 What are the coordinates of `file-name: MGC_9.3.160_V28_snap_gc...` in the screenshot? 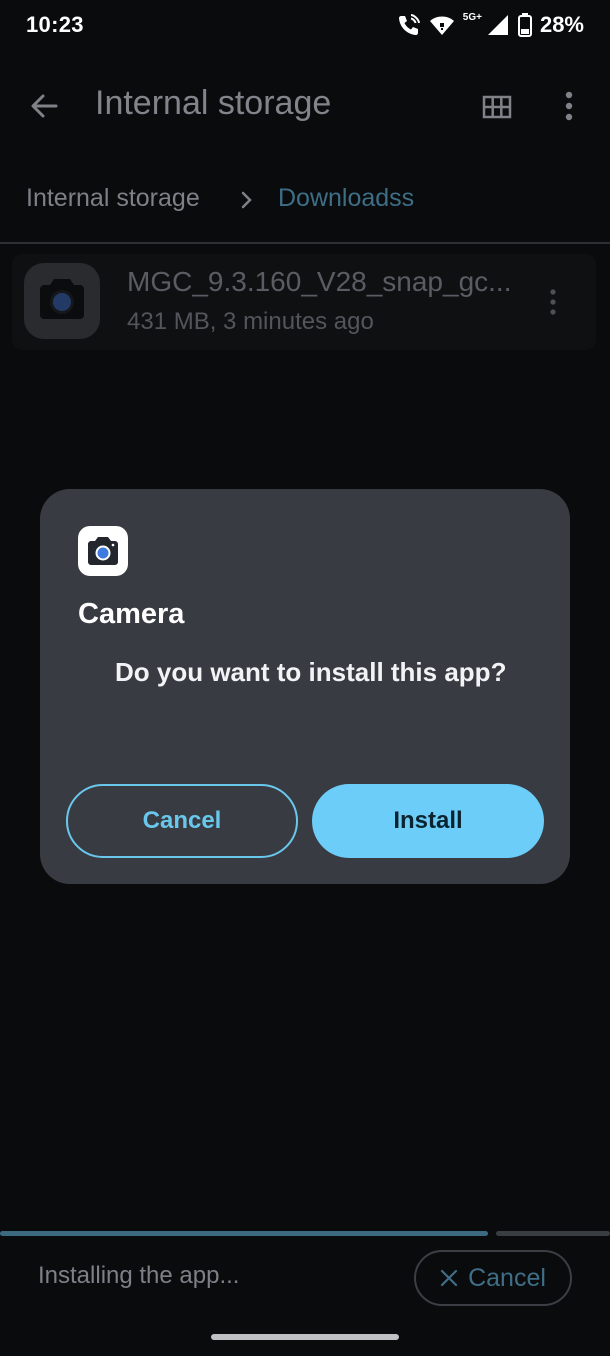 It's located at (319, 281).